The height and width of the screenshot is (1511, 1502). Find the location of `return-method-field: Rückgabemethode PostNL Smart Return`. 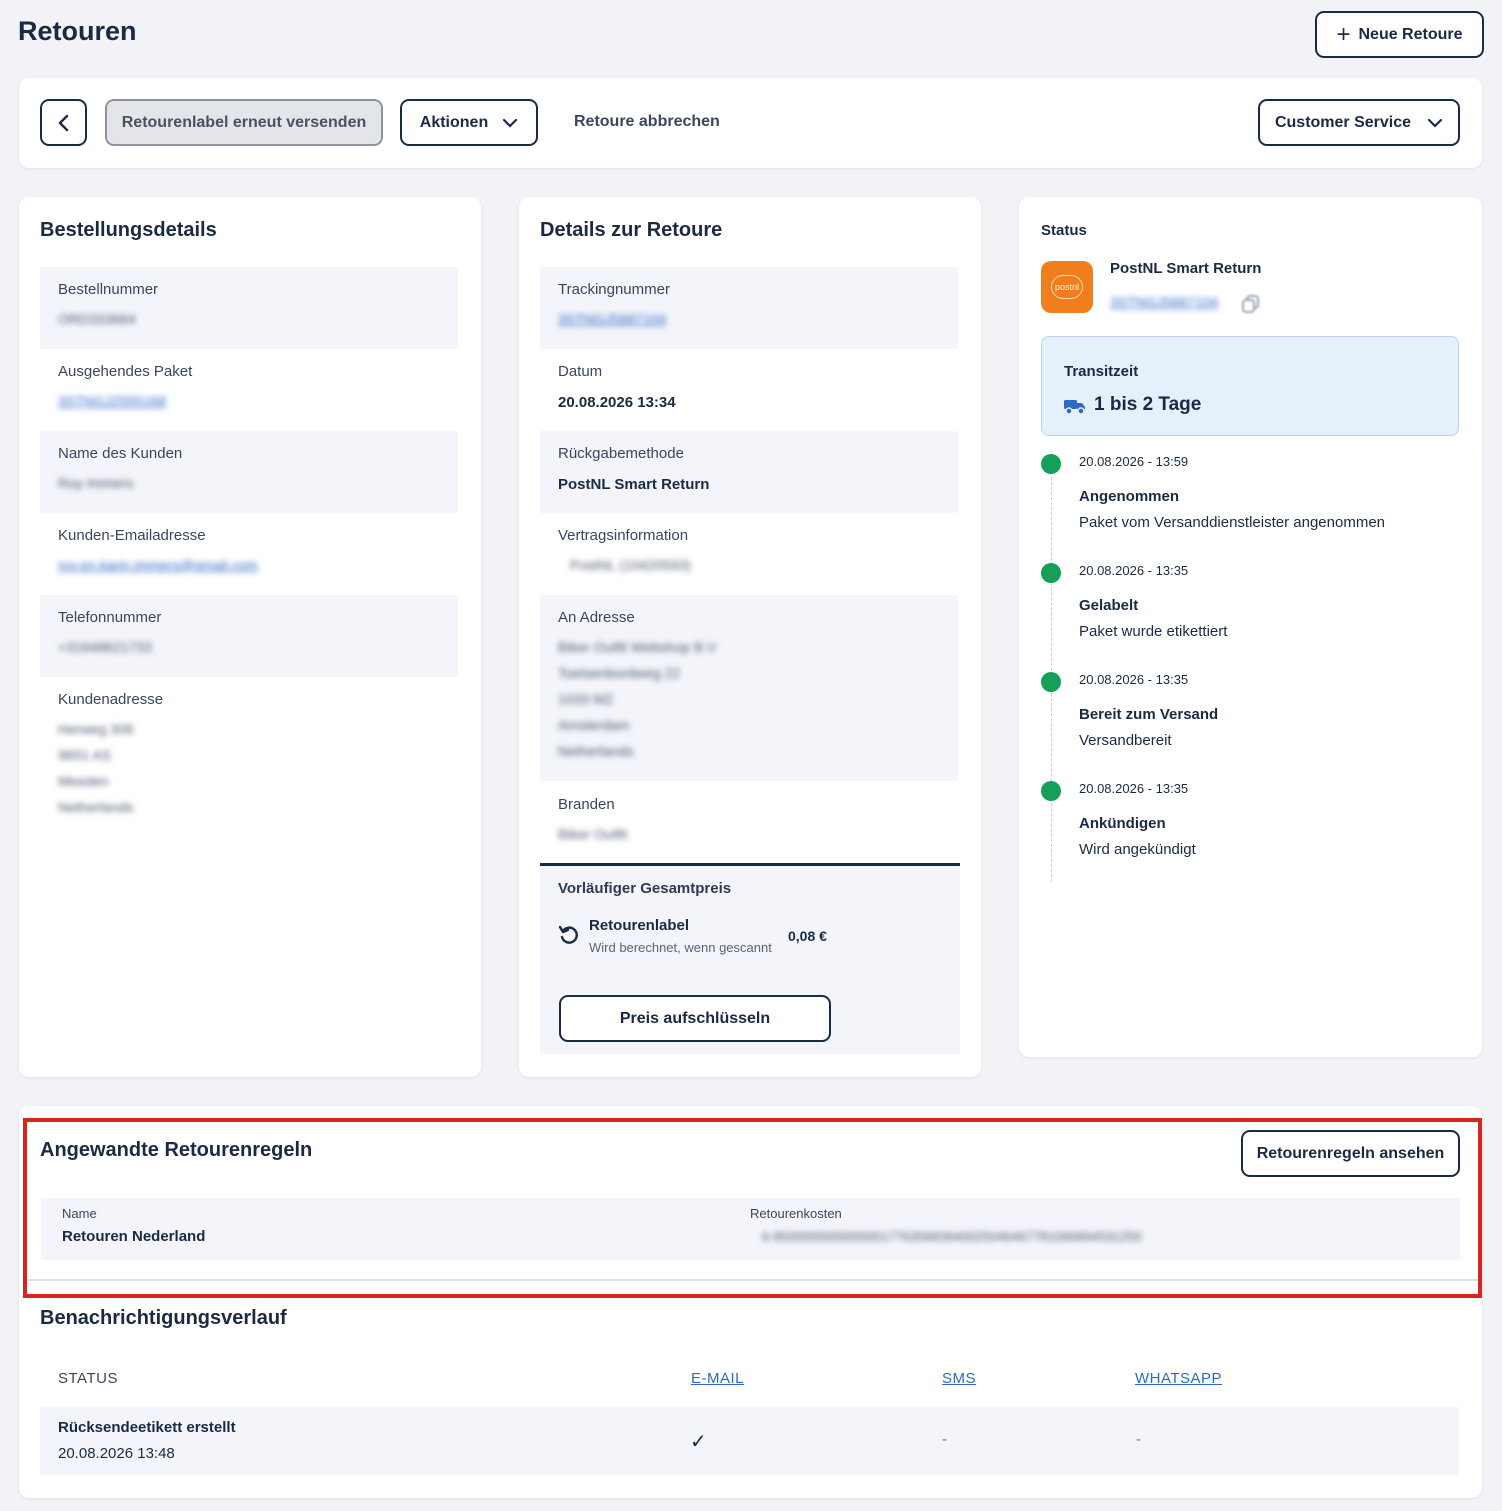

return-method-field: Rückgabemethode PostNL Smart Return is located at coordinates (749, 472).